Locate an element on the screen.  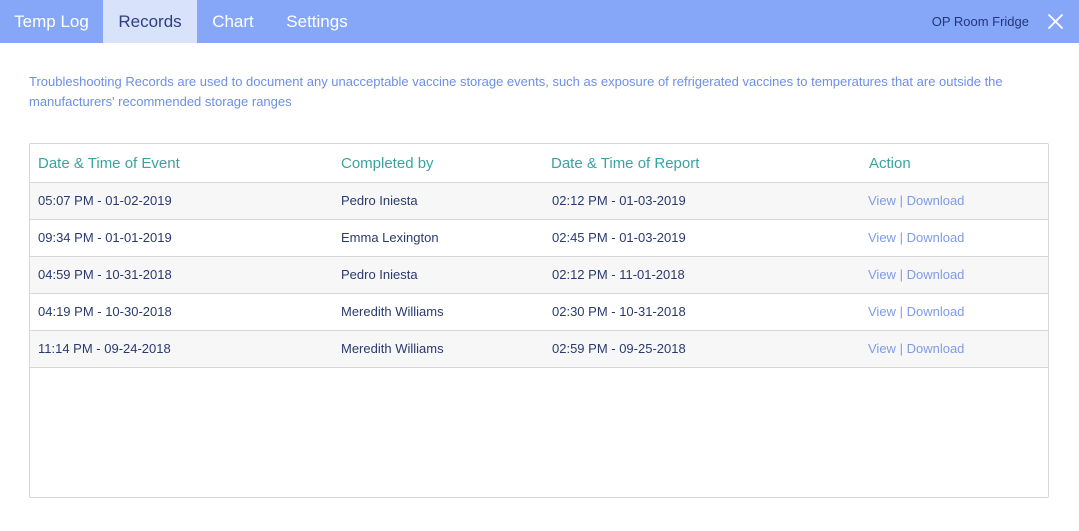
cell-event-time: 04:19 PM - 10-30-2018 is located at coordinates (105, 311).